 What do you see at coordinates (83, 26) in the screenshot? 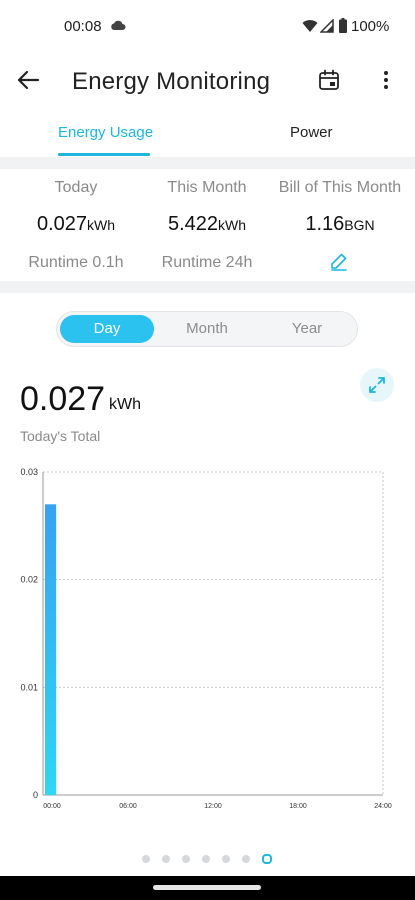
I see `status-time: 00:08` at bounding box center [83, 26].